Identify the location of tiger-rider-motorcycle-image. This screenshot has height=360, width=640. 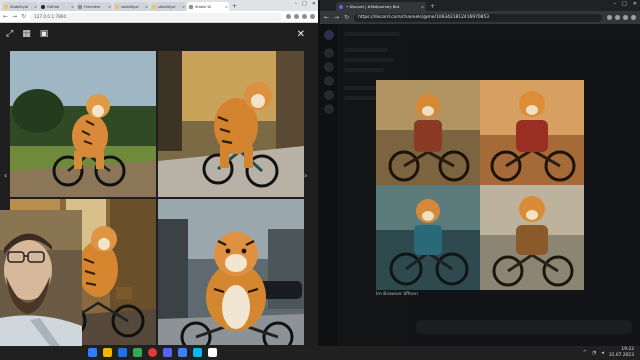
(428, 132).